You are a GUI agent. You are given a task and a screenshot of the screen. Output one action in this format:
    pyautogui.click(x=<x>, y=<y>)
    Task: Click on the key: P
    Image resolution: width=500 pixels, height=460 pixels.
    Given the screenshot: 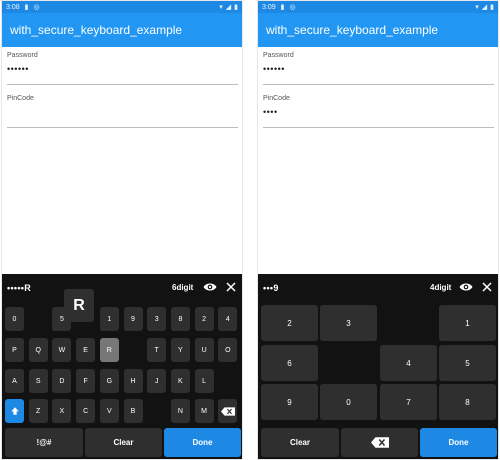 What is the action you would take?
    pyautogui.click(x=14, y=350)
    